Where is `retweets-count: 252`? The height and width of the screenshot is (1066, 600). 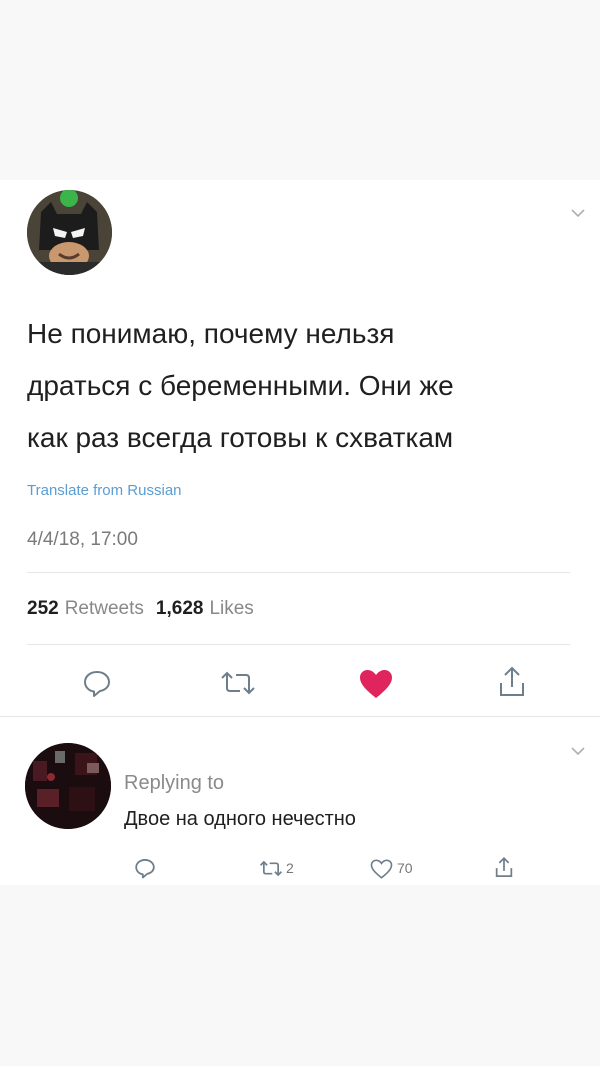 retweets-count: 252 is located at coordinates (43, 608).